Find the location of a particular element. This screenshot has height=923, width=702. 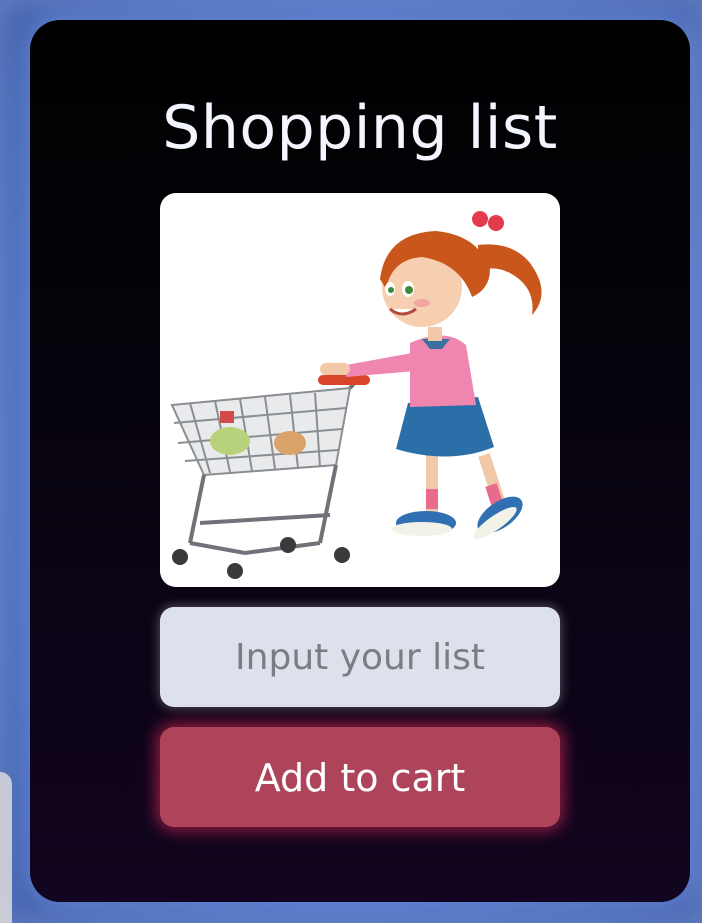

add-to-cart-button: Add to cart is located at coordinates (360, 777).